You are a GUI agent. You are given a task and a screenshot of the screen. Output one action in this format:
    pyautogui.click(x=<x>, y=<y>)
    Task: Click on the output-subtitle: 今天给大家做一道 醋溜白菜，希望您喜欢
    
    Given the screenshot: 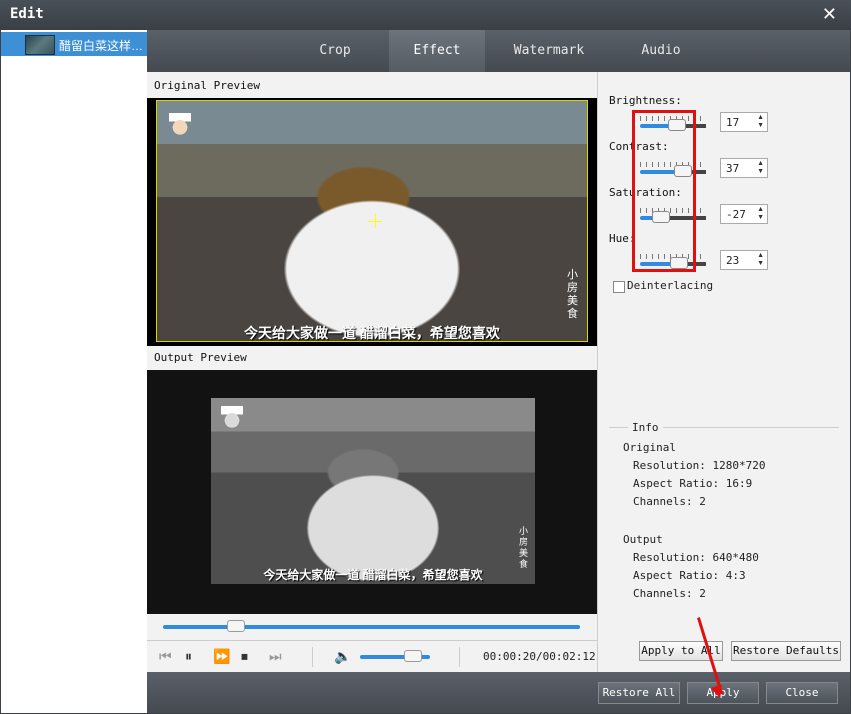 What is the action you would take?
    pyautogui.click(x=373, y=575)
    